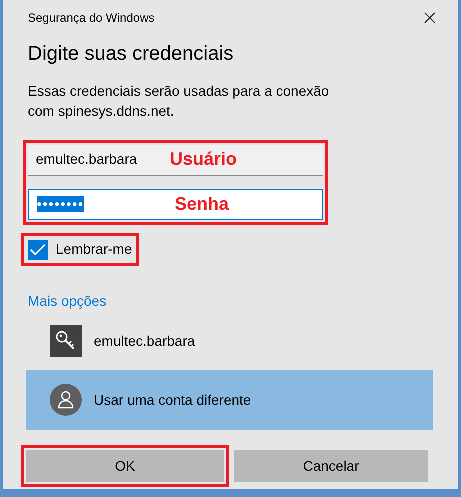 The height and width of the screenshot is (497, 461). Describe the element at coordinates (94, 249) in the screenshot. I see `checkbox-label: Lembrar-me` at that location.